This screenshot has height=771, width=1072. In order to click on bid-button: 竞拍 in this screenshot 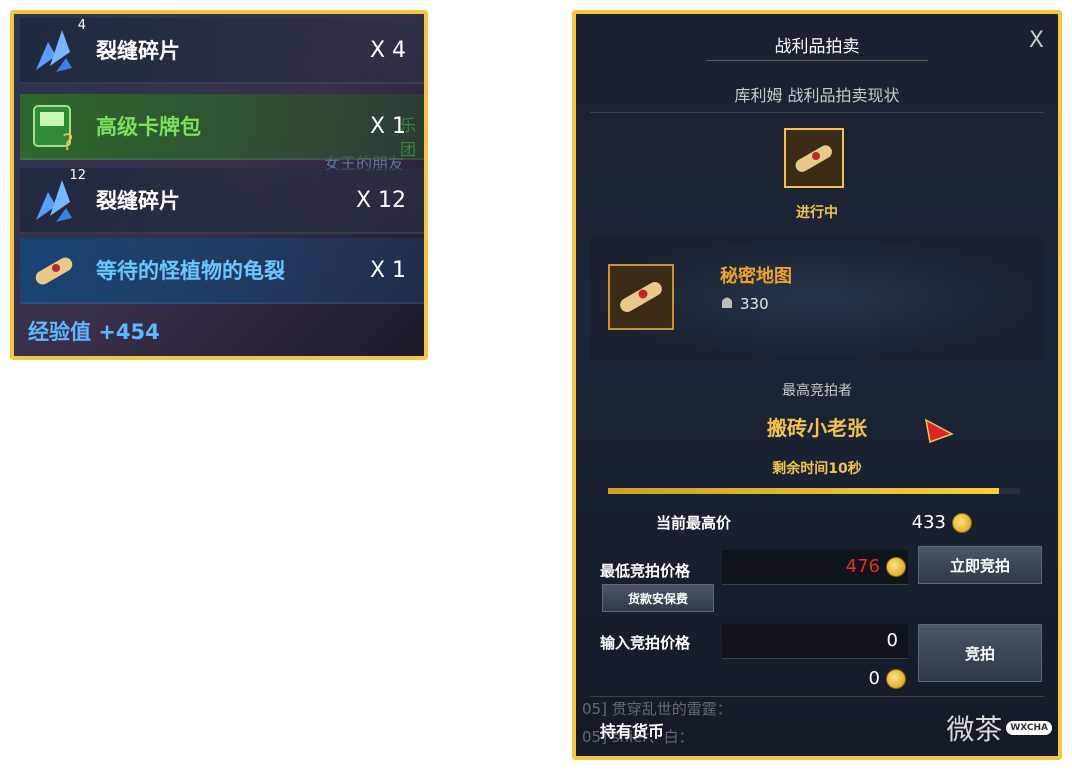, I will do `click(980, 653)`.